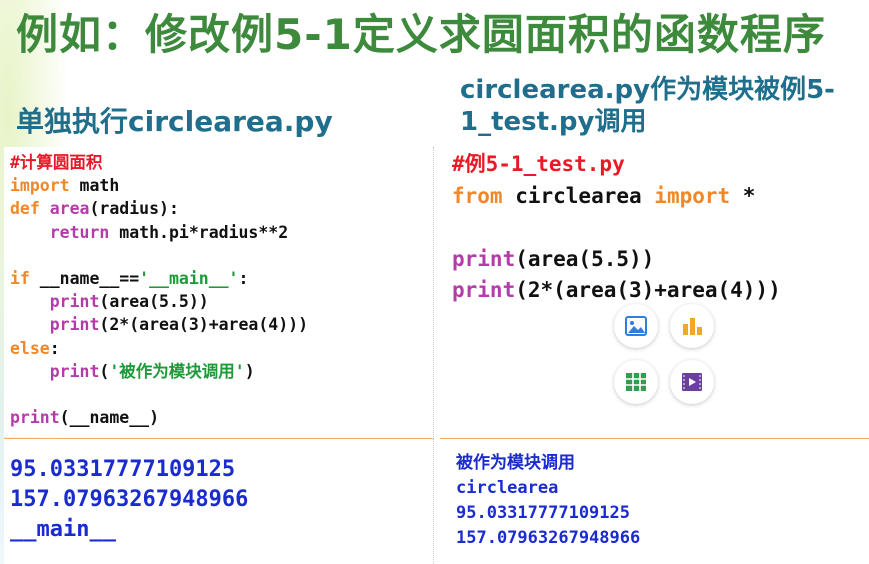 Image resolution: width=869 pixels, height=564 pixels. What do you see at coordinates (221, 185) in the screenshot?
I see `code-line: import math` at bounding box center [221, 185].